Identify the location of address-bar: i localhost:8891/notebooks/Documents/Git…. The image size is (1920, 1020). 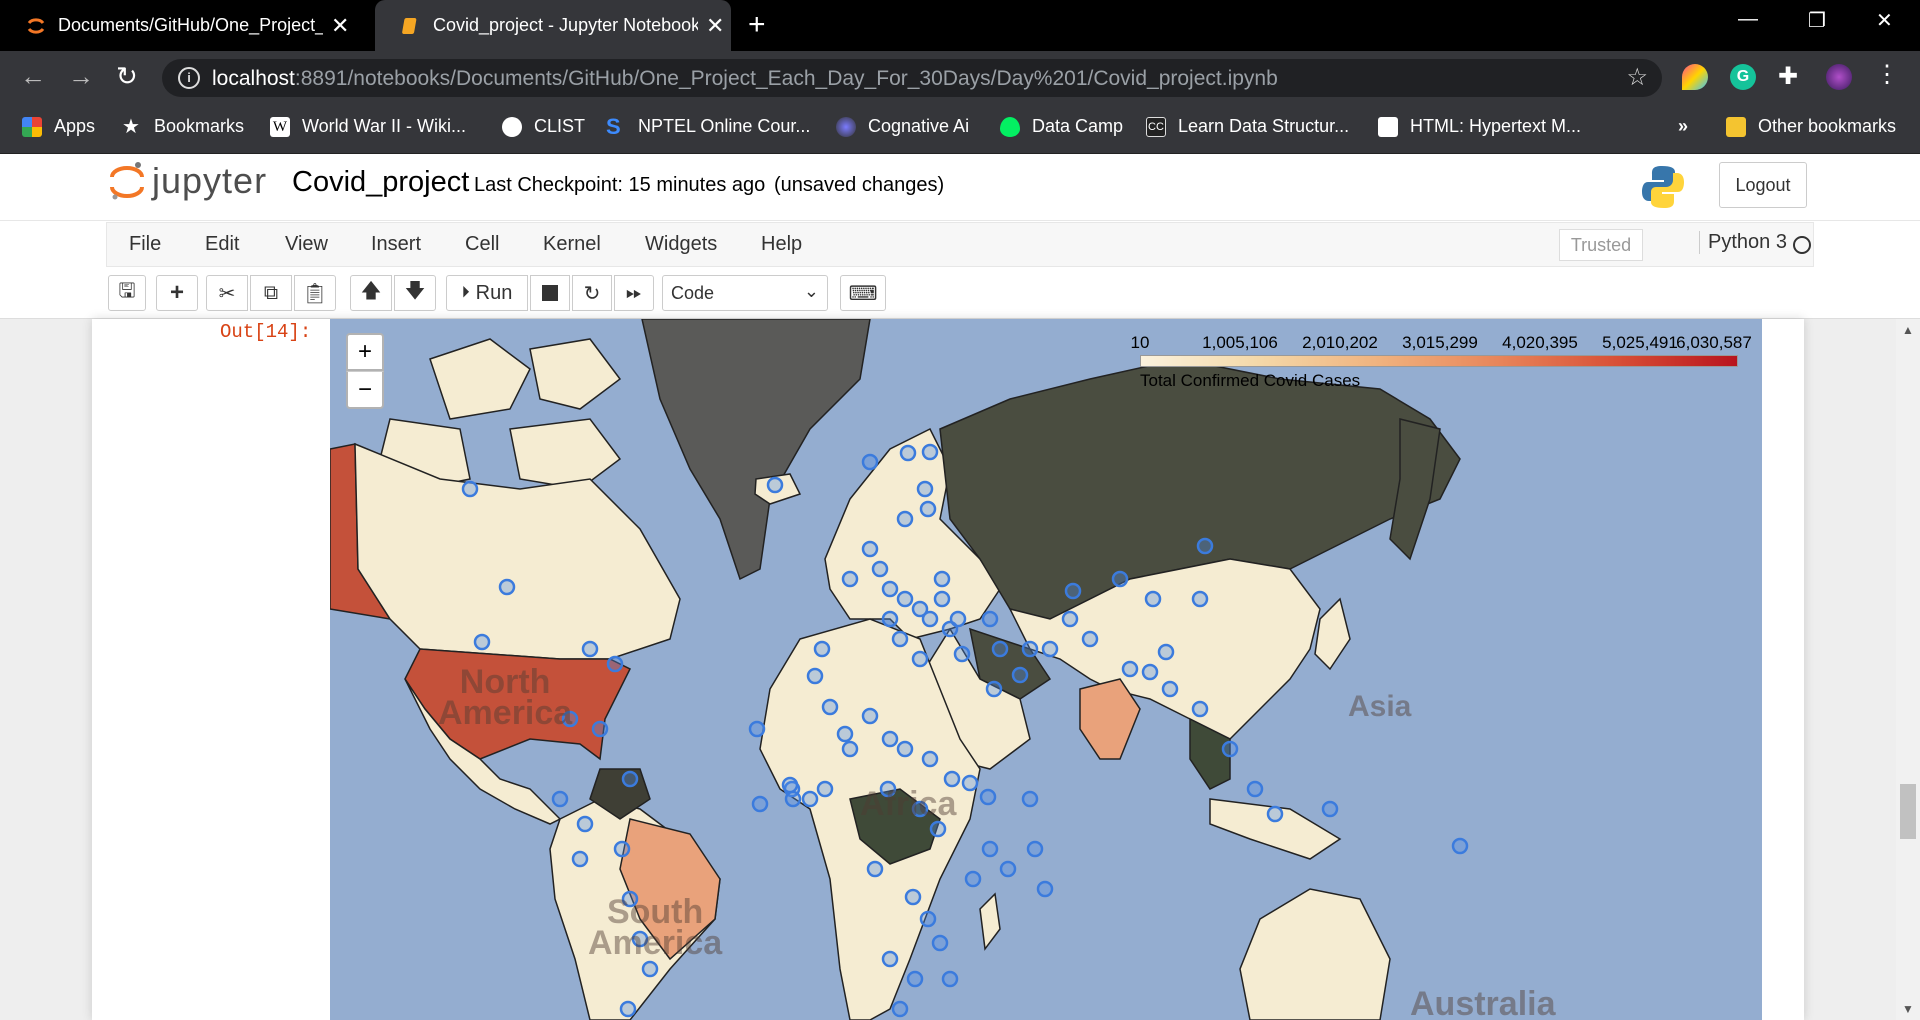
(912, 78).